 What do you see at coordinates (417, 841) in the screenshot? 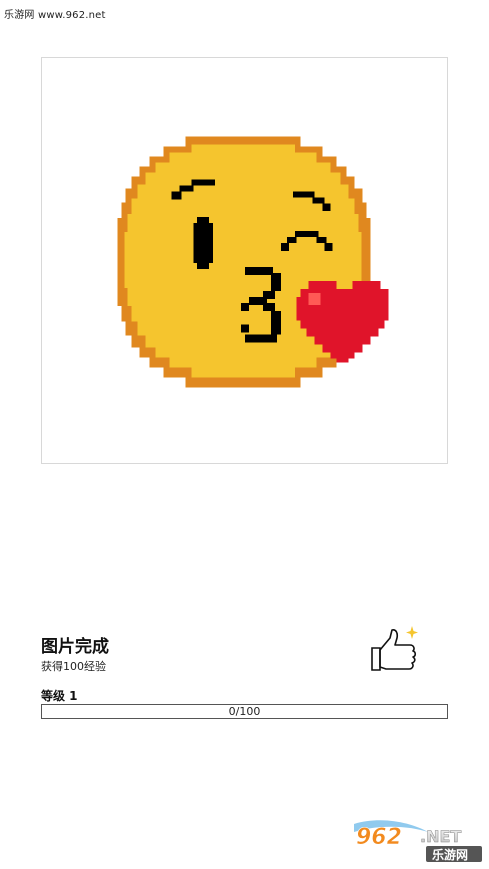
I see `site-logo: 962 .NET 乐游网` at bounding box center [417, 841].